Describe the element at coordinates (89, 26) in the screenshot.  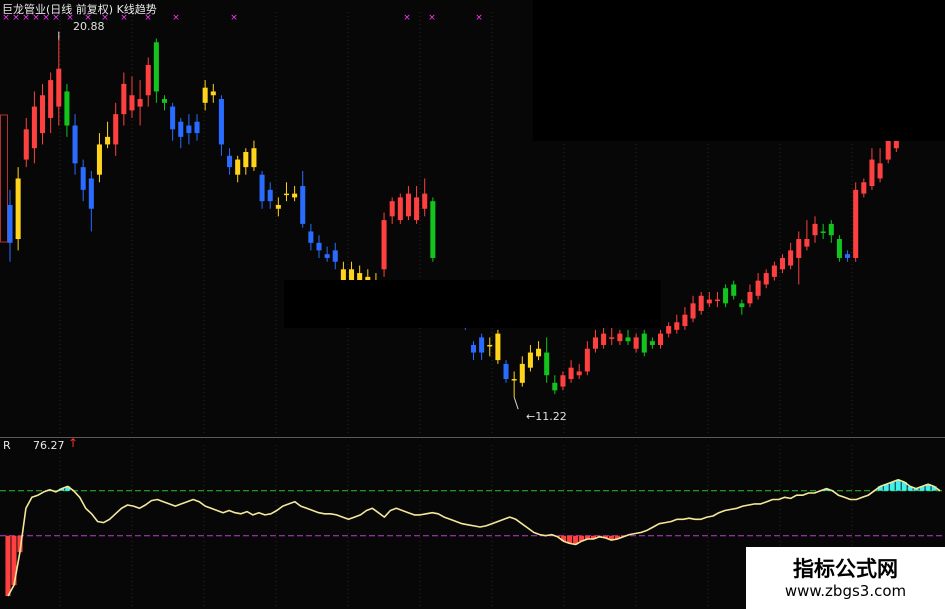
I see `high-price-label: 20.88` at that location.